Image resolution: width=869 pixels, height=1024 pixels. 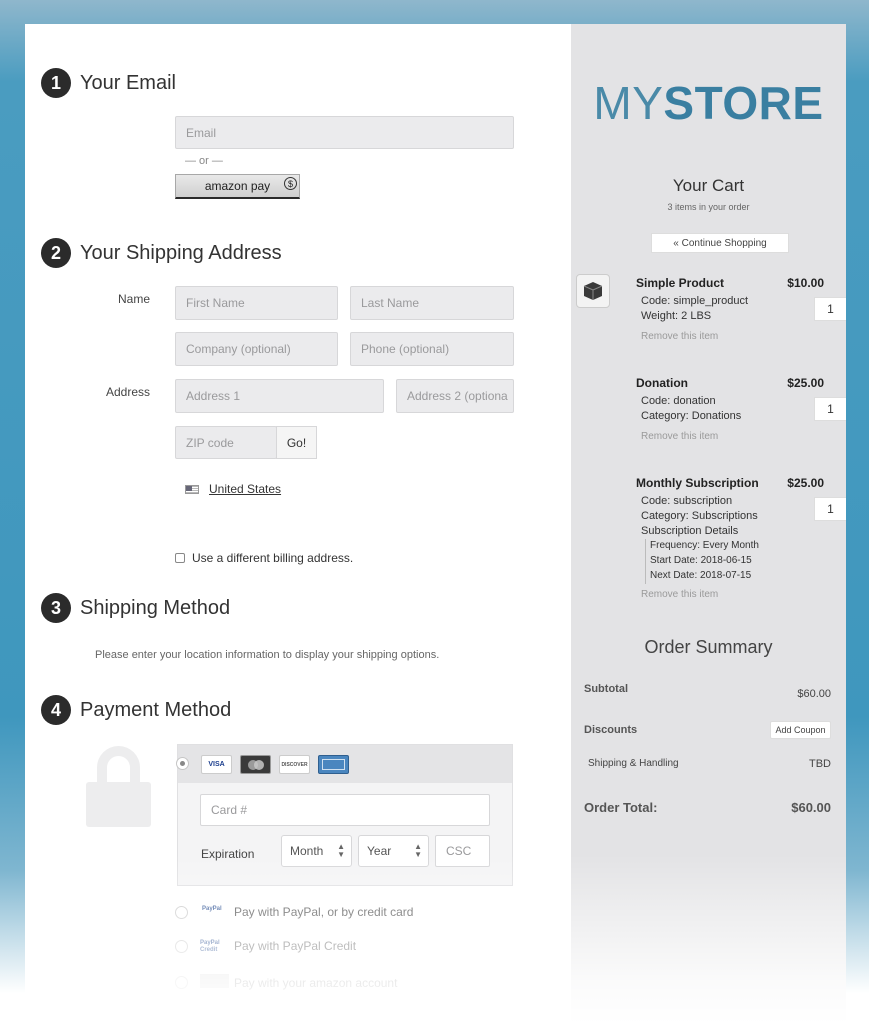 What do you see at coordinates (695, 301) in the screenshot?
I see `cart-item-detail: Code: simple_product` at bounding box center [695, 301].